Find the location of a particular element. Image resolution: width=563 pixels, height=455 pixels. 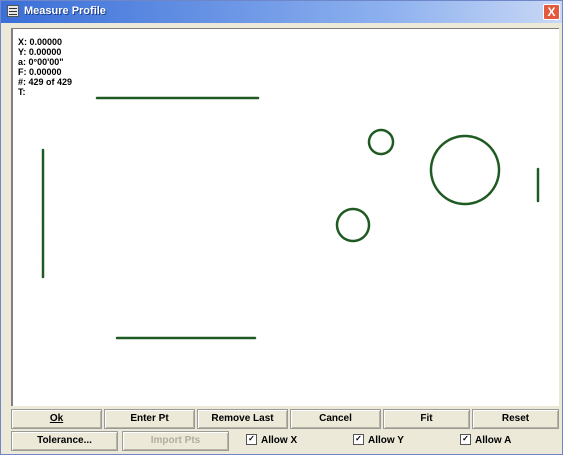

close-button: X is located at coordinates (551, 12).